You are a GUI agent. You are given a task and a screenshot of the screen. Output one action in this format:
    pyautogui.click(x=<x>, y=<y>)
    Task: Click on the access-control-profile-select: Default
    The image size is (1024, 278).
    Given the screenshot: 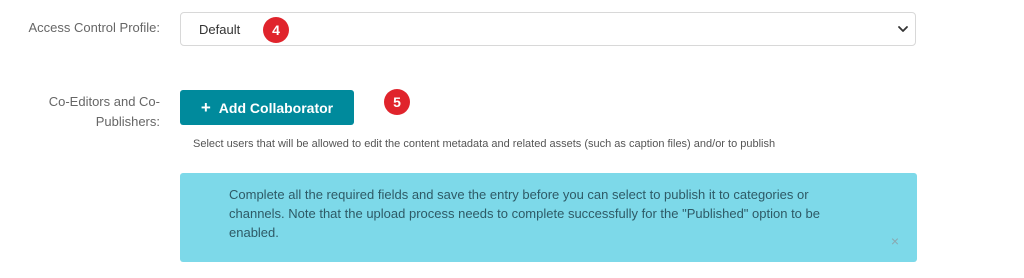 What is the action you would take?
    pyautogui.click(x=548, y=29)
    